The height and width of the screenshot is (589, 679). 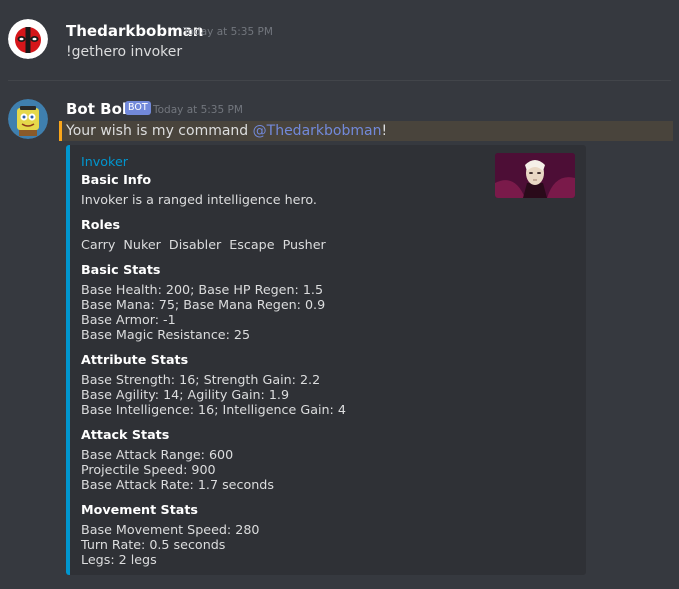 I want to click on username: Bot Bob, so click(x=99, y=109).